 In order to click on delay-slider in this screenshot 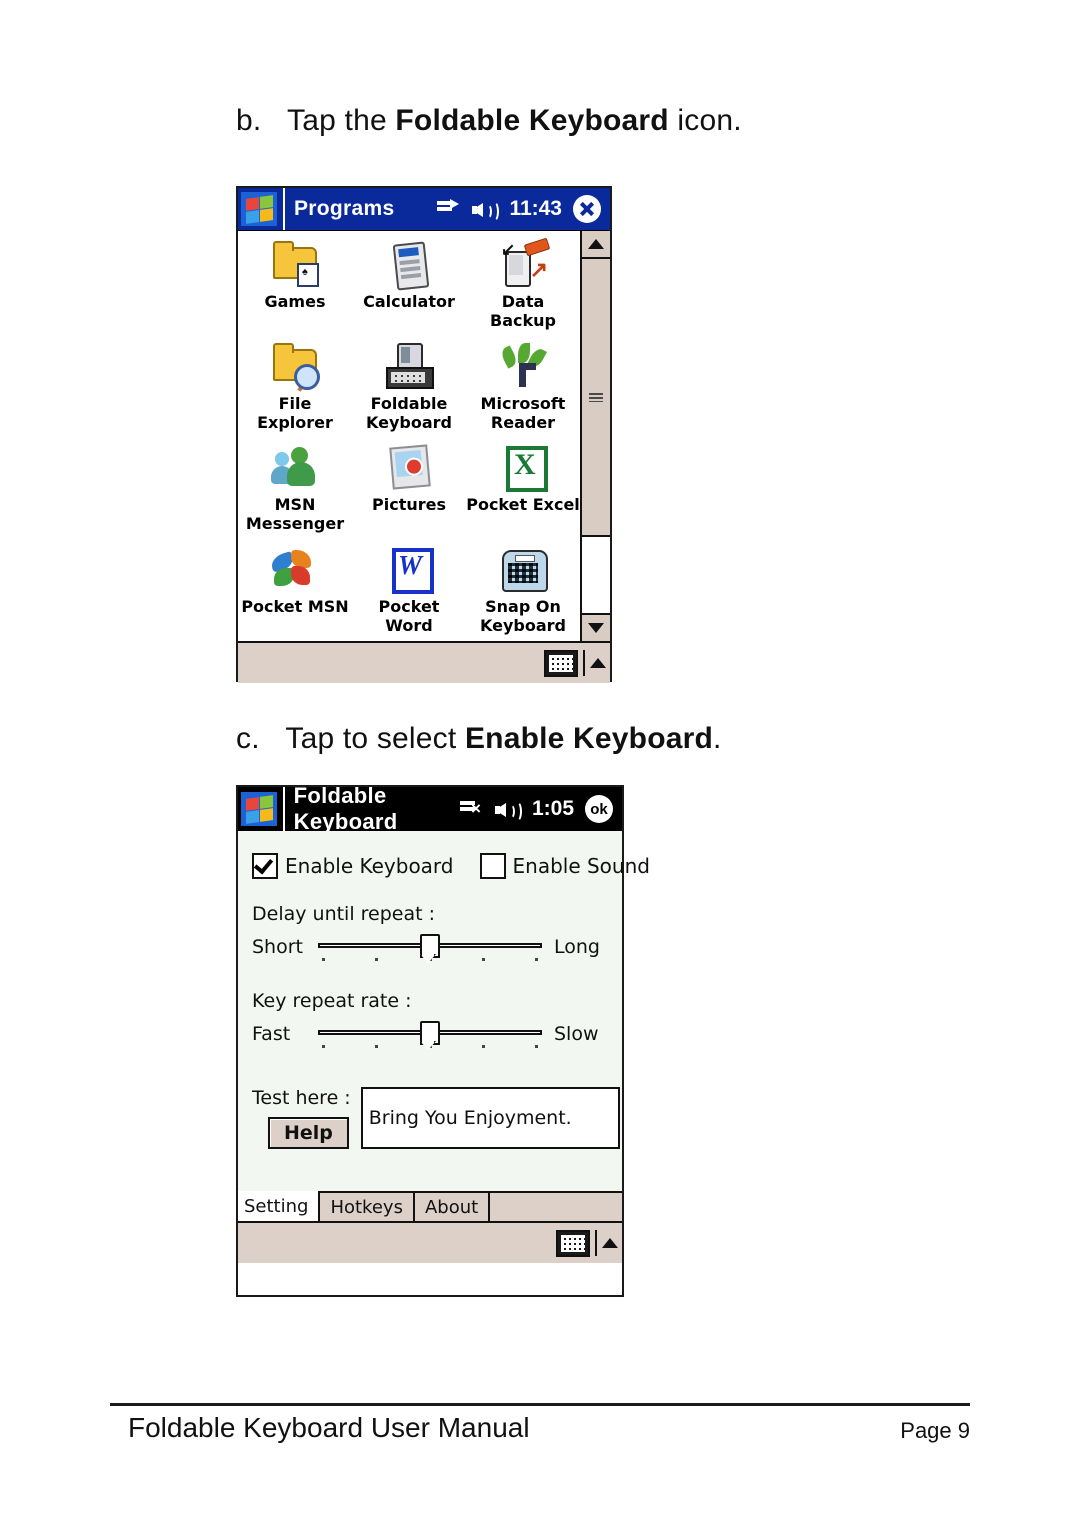, I will do `click(430, 949)`.